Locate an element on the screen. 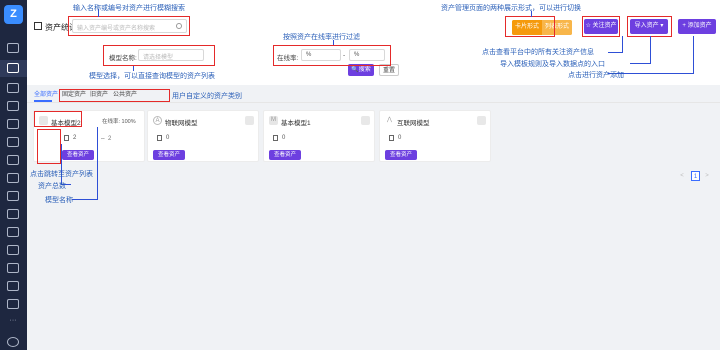 This screenshot has height=350, width=720. annotation-tabs: 用户自定义的资产类别 is located at coordinates (207, 96).